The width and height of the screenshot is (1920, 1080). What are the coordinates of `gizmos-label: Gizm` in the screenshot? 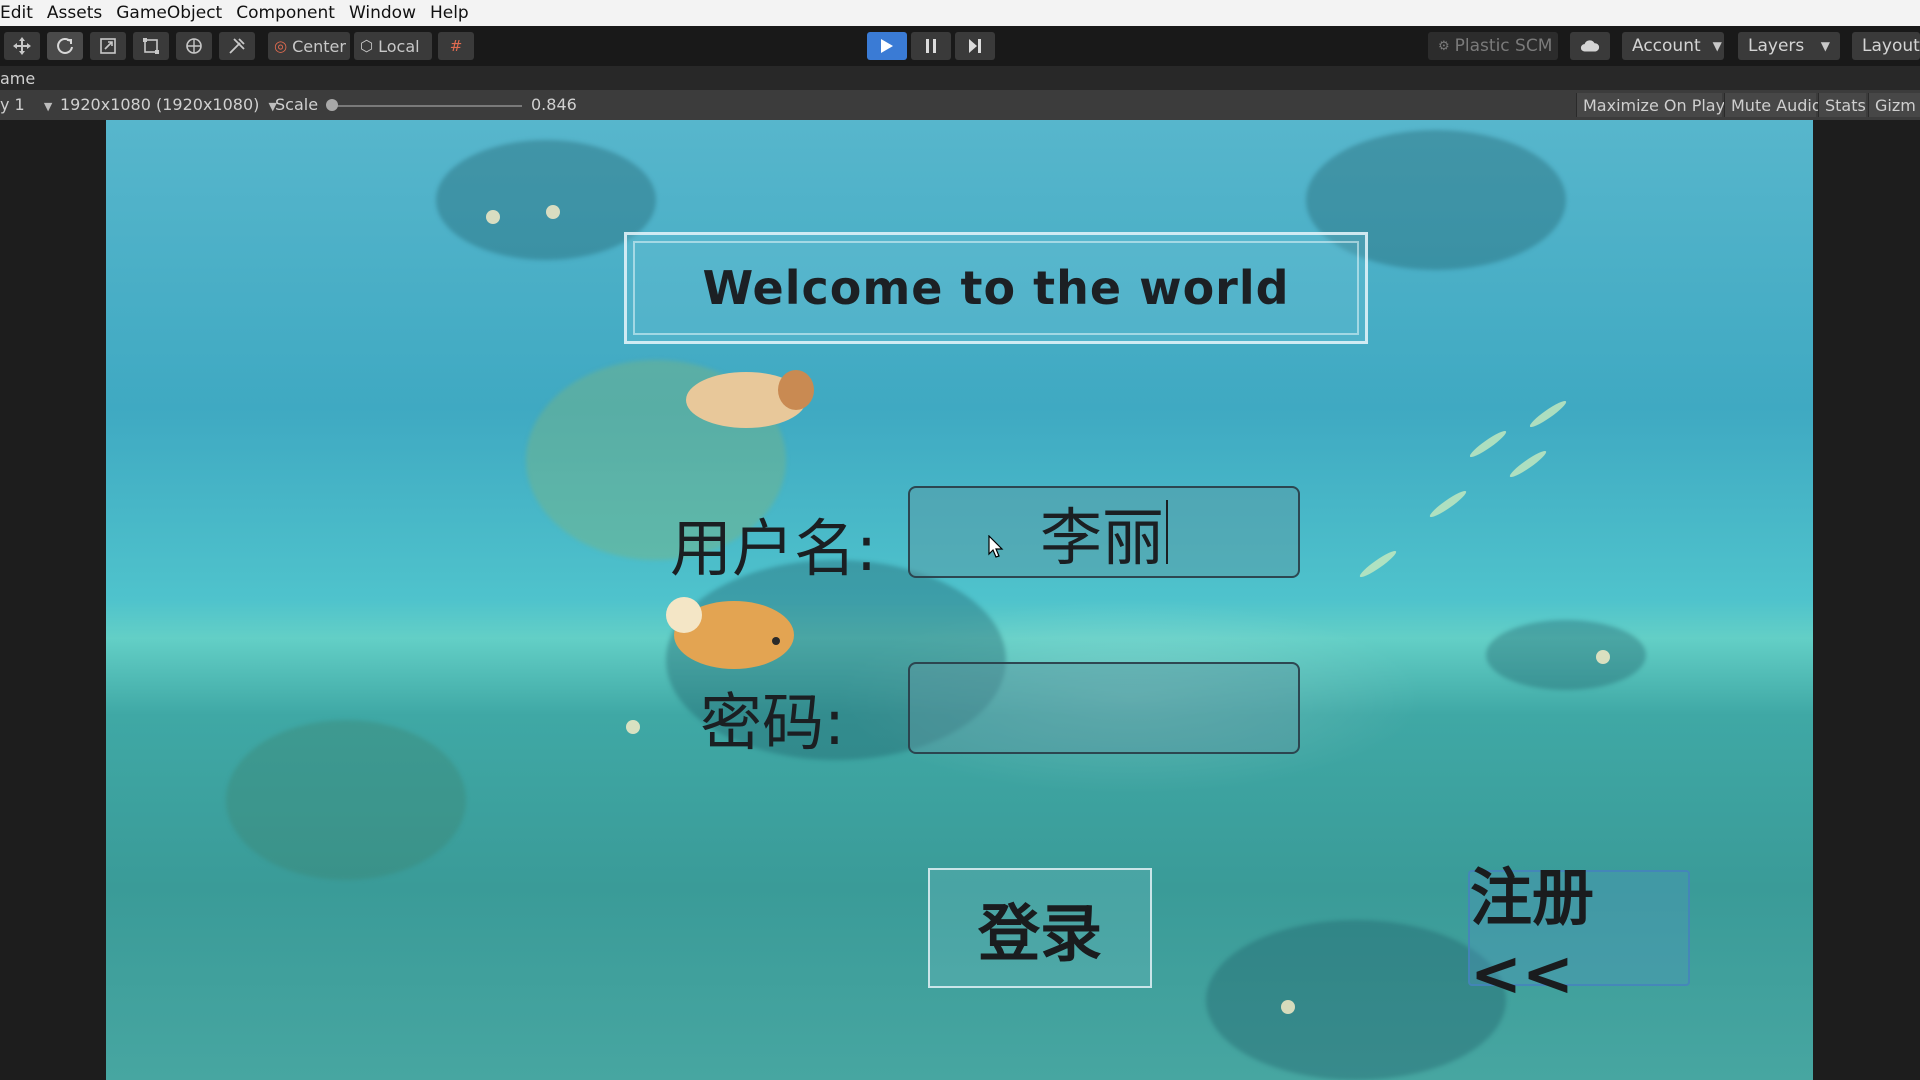 It's located at (1895, 105).